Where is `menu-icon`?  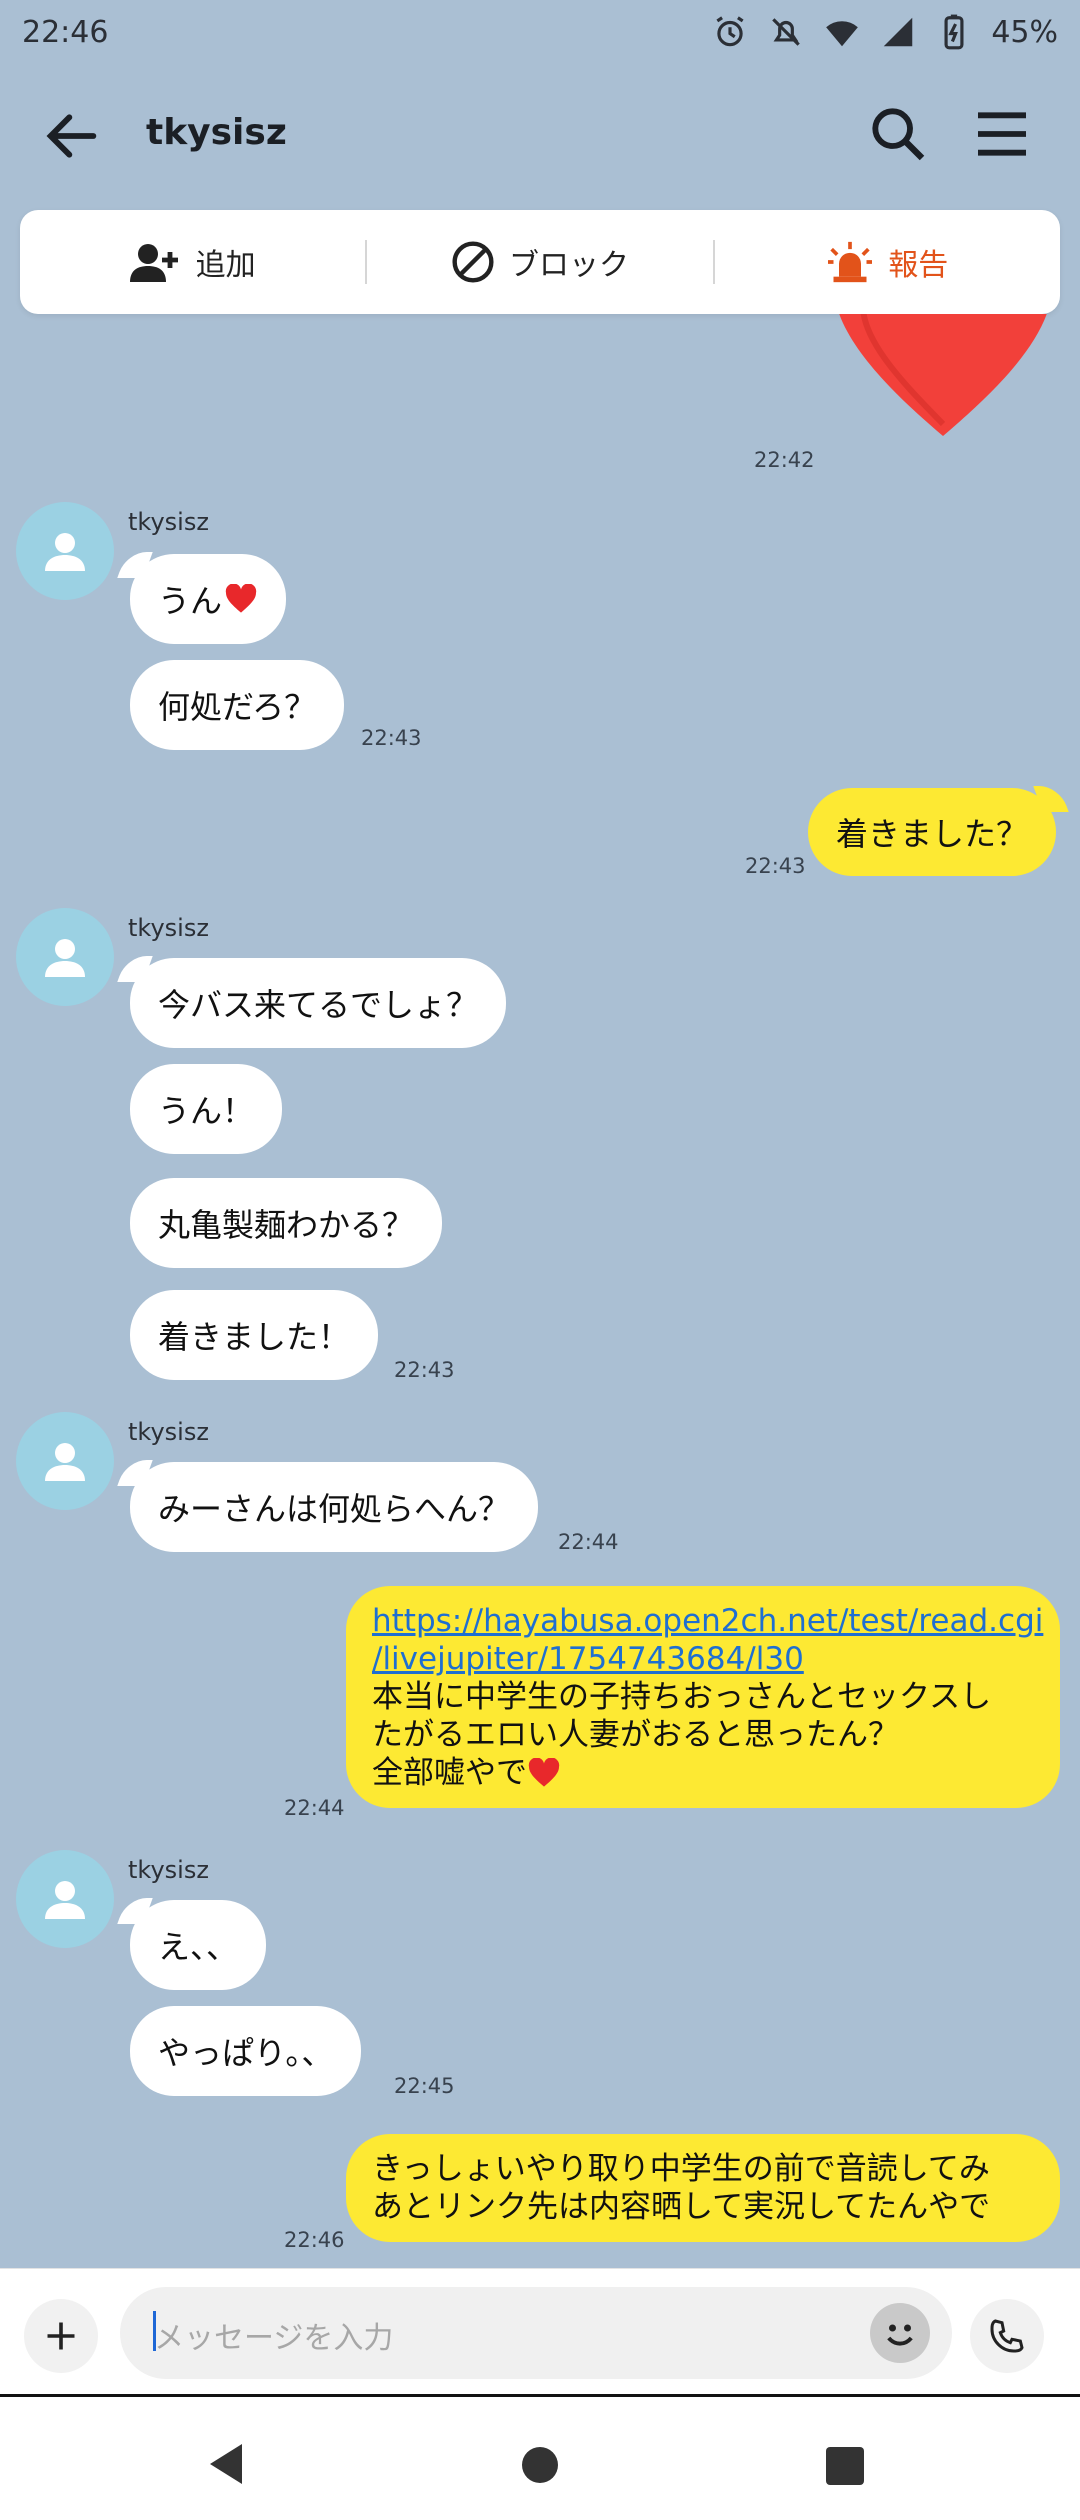
menu-icon is located at coordinates (1002, 134).